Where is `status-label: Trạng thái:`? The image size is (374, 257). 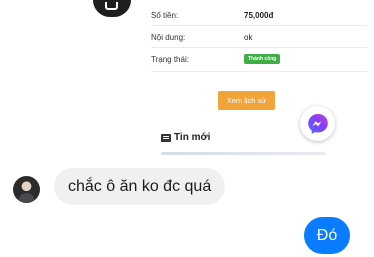 status-label: Trạng thái: is located at coordinates (170, 59).